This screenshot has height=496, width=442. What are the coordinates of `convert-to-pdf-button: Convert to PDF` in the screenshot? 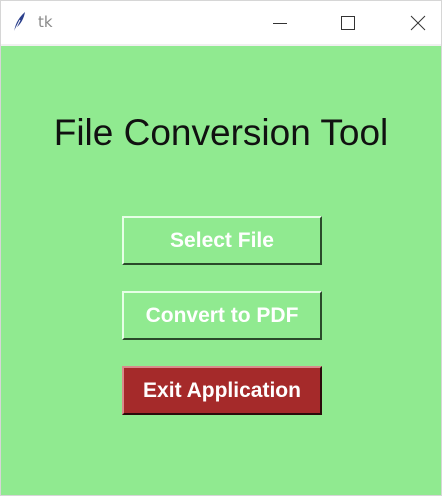 It's located at (222, 315).